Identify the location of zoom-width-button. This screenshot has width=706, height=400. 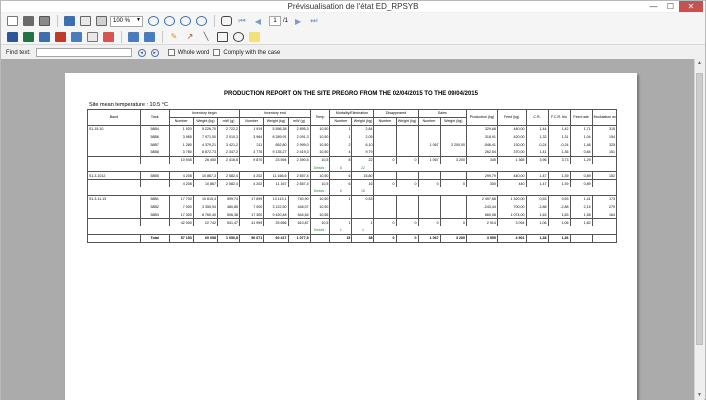
(201, 21).